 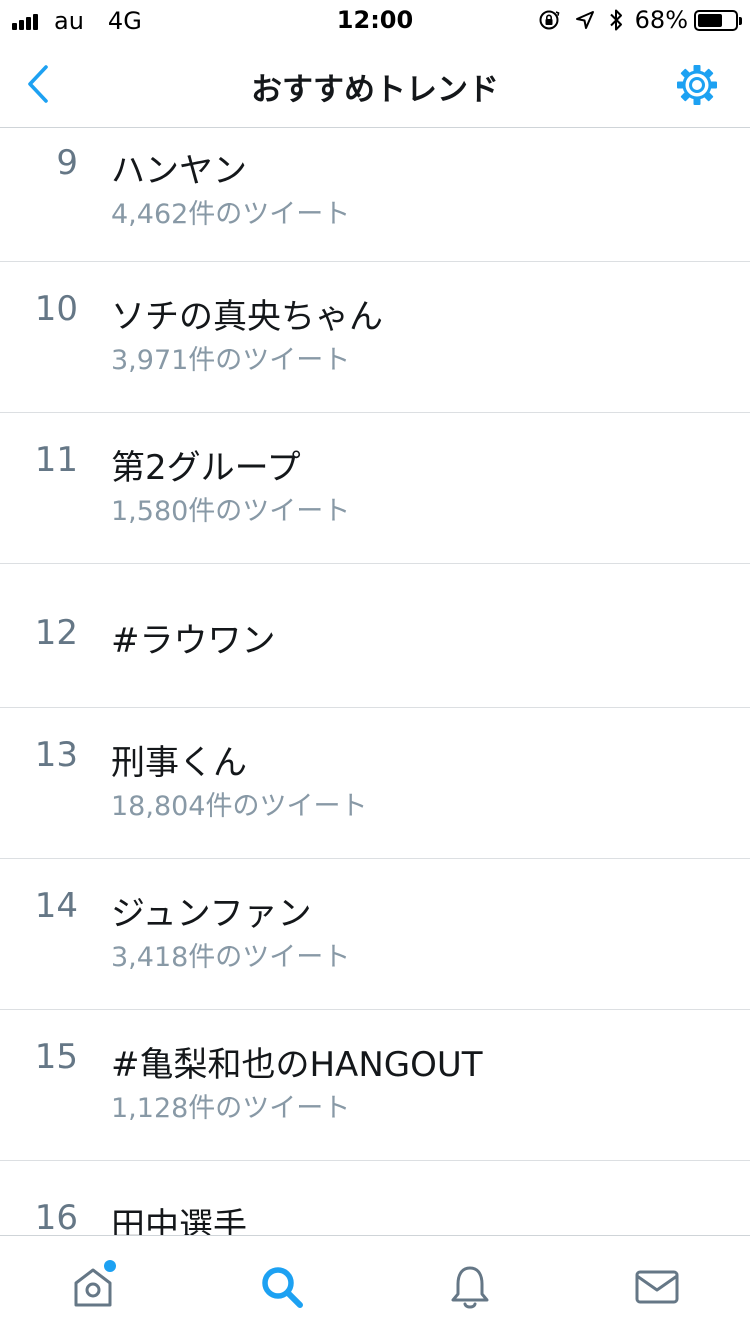 What do you see at coordinates (56, 1218) in the screenshot?
I see `trend-rank: 16` at bounding box center [56, 1218].